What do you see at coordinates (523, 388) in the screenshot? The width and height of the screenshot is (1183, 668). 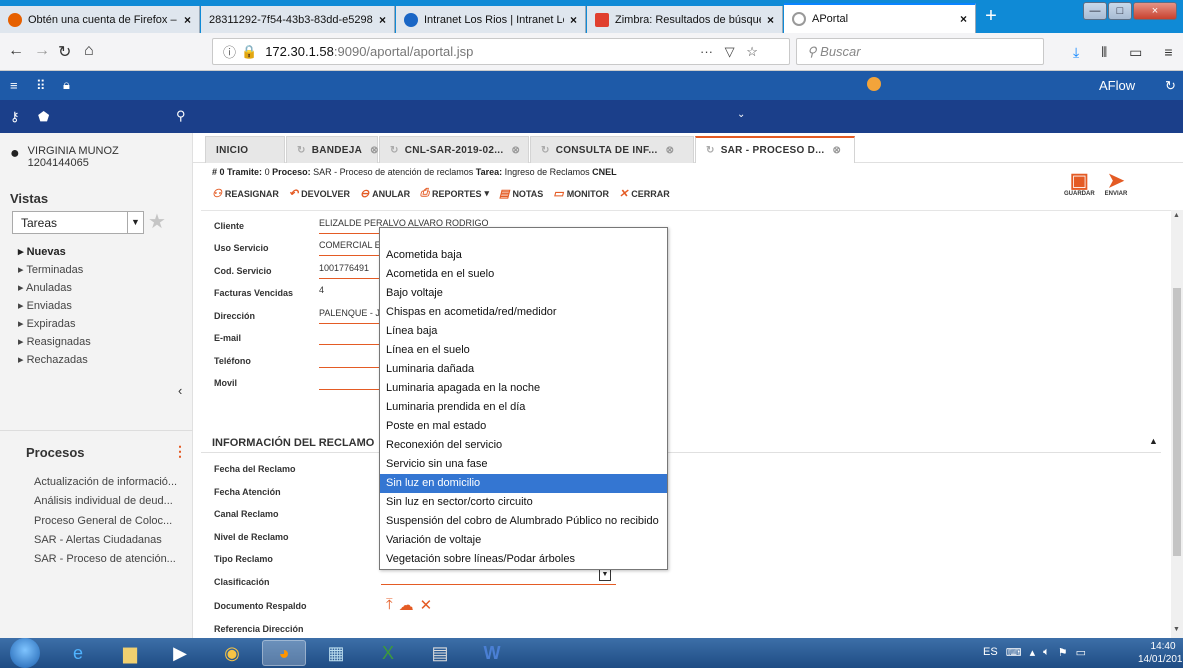 I see `dropdown-option: Luminaria apagada en la noche` at bounding box center [523, 388].